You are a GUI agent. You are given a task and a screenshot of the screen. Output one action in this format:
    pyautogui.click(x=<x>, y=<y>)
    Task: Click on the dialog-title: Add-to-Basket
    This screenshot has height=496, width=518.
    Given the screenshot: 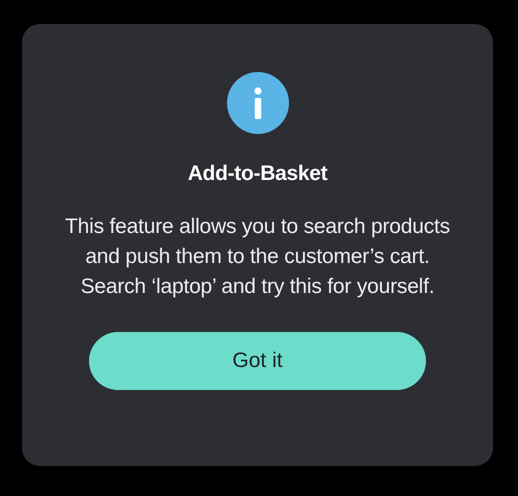 What is the action you would take?
    pyautogui.click(x=258, y=174)
    